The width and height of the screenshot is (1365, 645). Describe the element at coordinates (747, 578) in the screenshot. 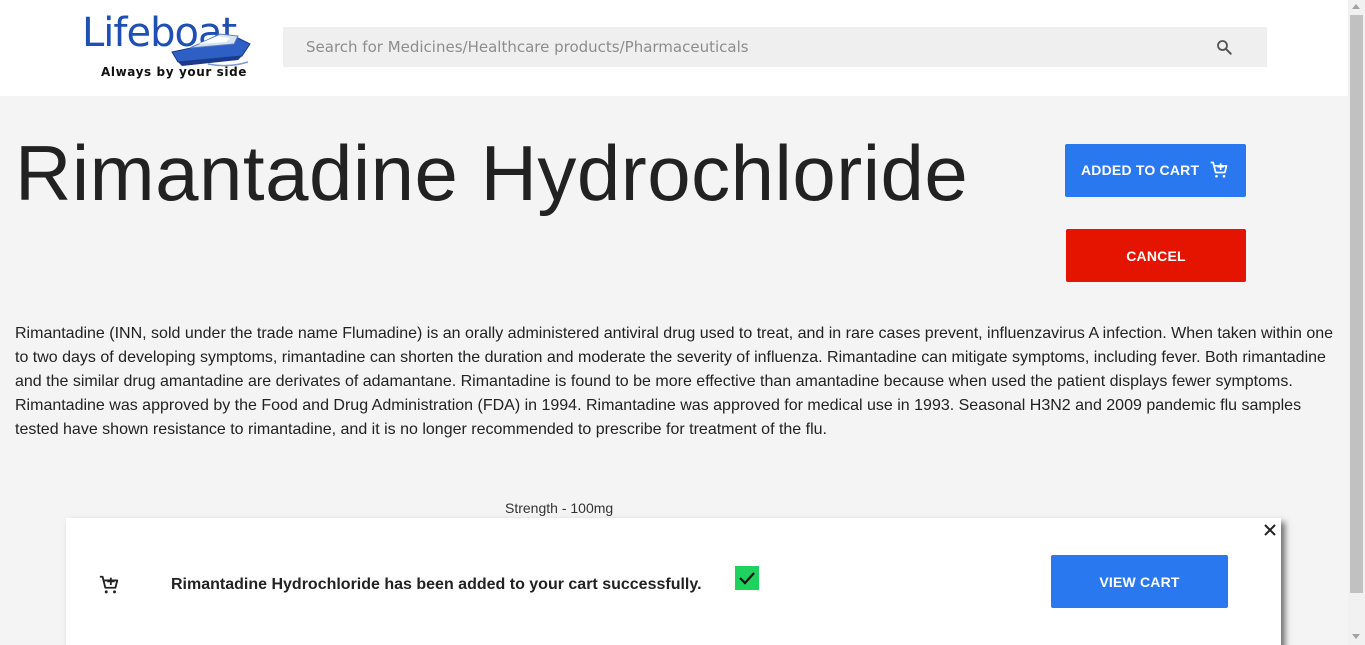

I see `checkmark-icon` at that location.